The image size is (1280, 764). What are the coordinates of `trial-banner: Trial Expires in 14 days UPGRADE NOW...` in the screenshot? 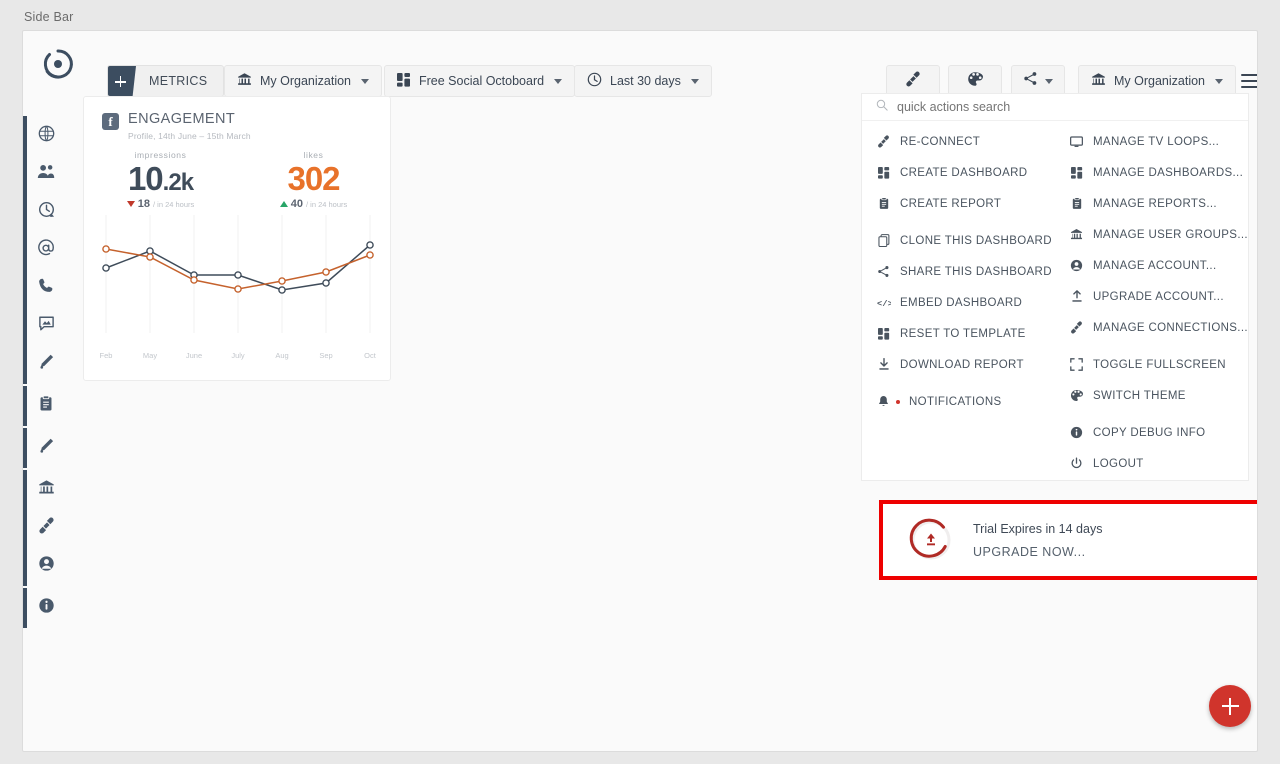 It's located at (1070, 540).